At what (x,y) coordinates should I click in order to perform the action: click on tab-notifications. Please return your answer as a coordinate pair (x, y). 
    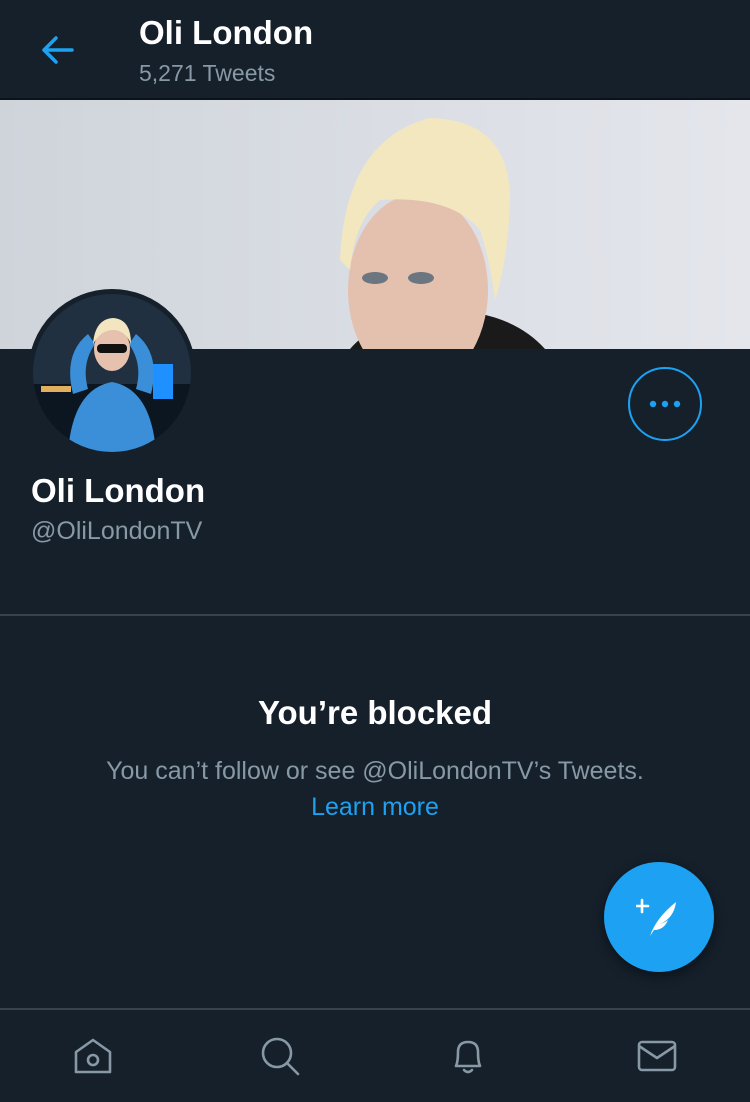
    Looking at the image, I should click on (468, 1056).